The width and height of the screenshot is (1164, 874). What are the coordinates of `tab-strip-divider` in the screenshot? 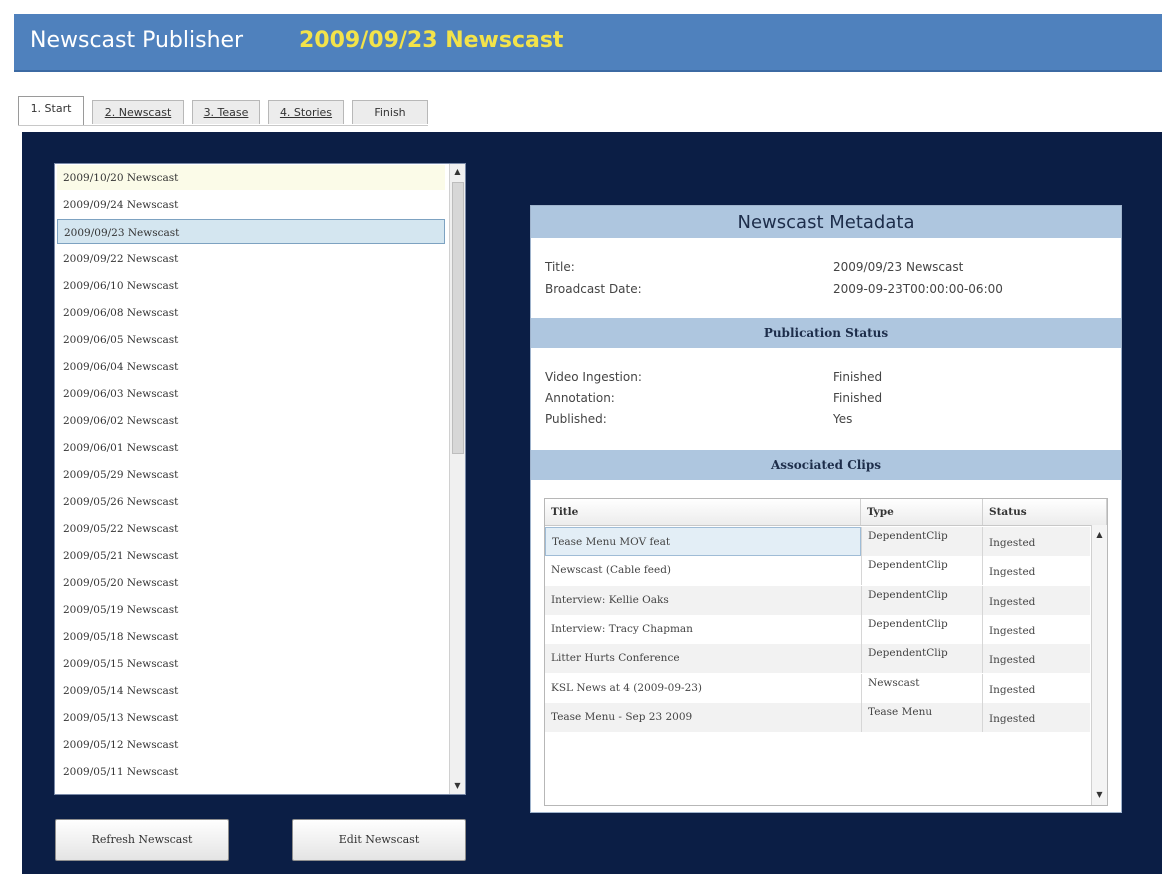 It's located at (223, 125).